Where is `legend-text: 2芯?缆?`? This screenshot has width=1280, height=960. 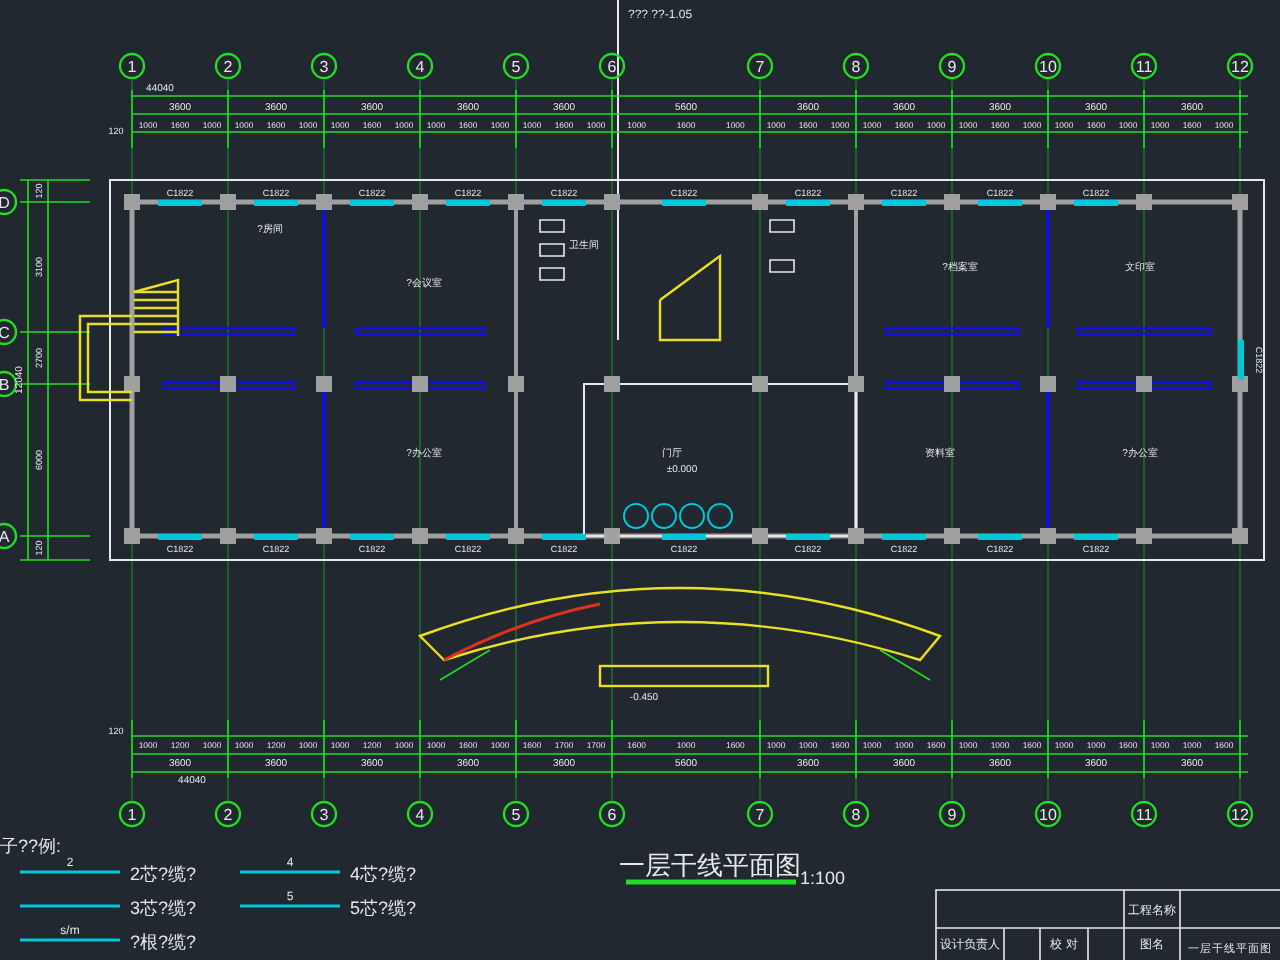 legend-text: 2芯?缆? is located at coordinates (163, 874).